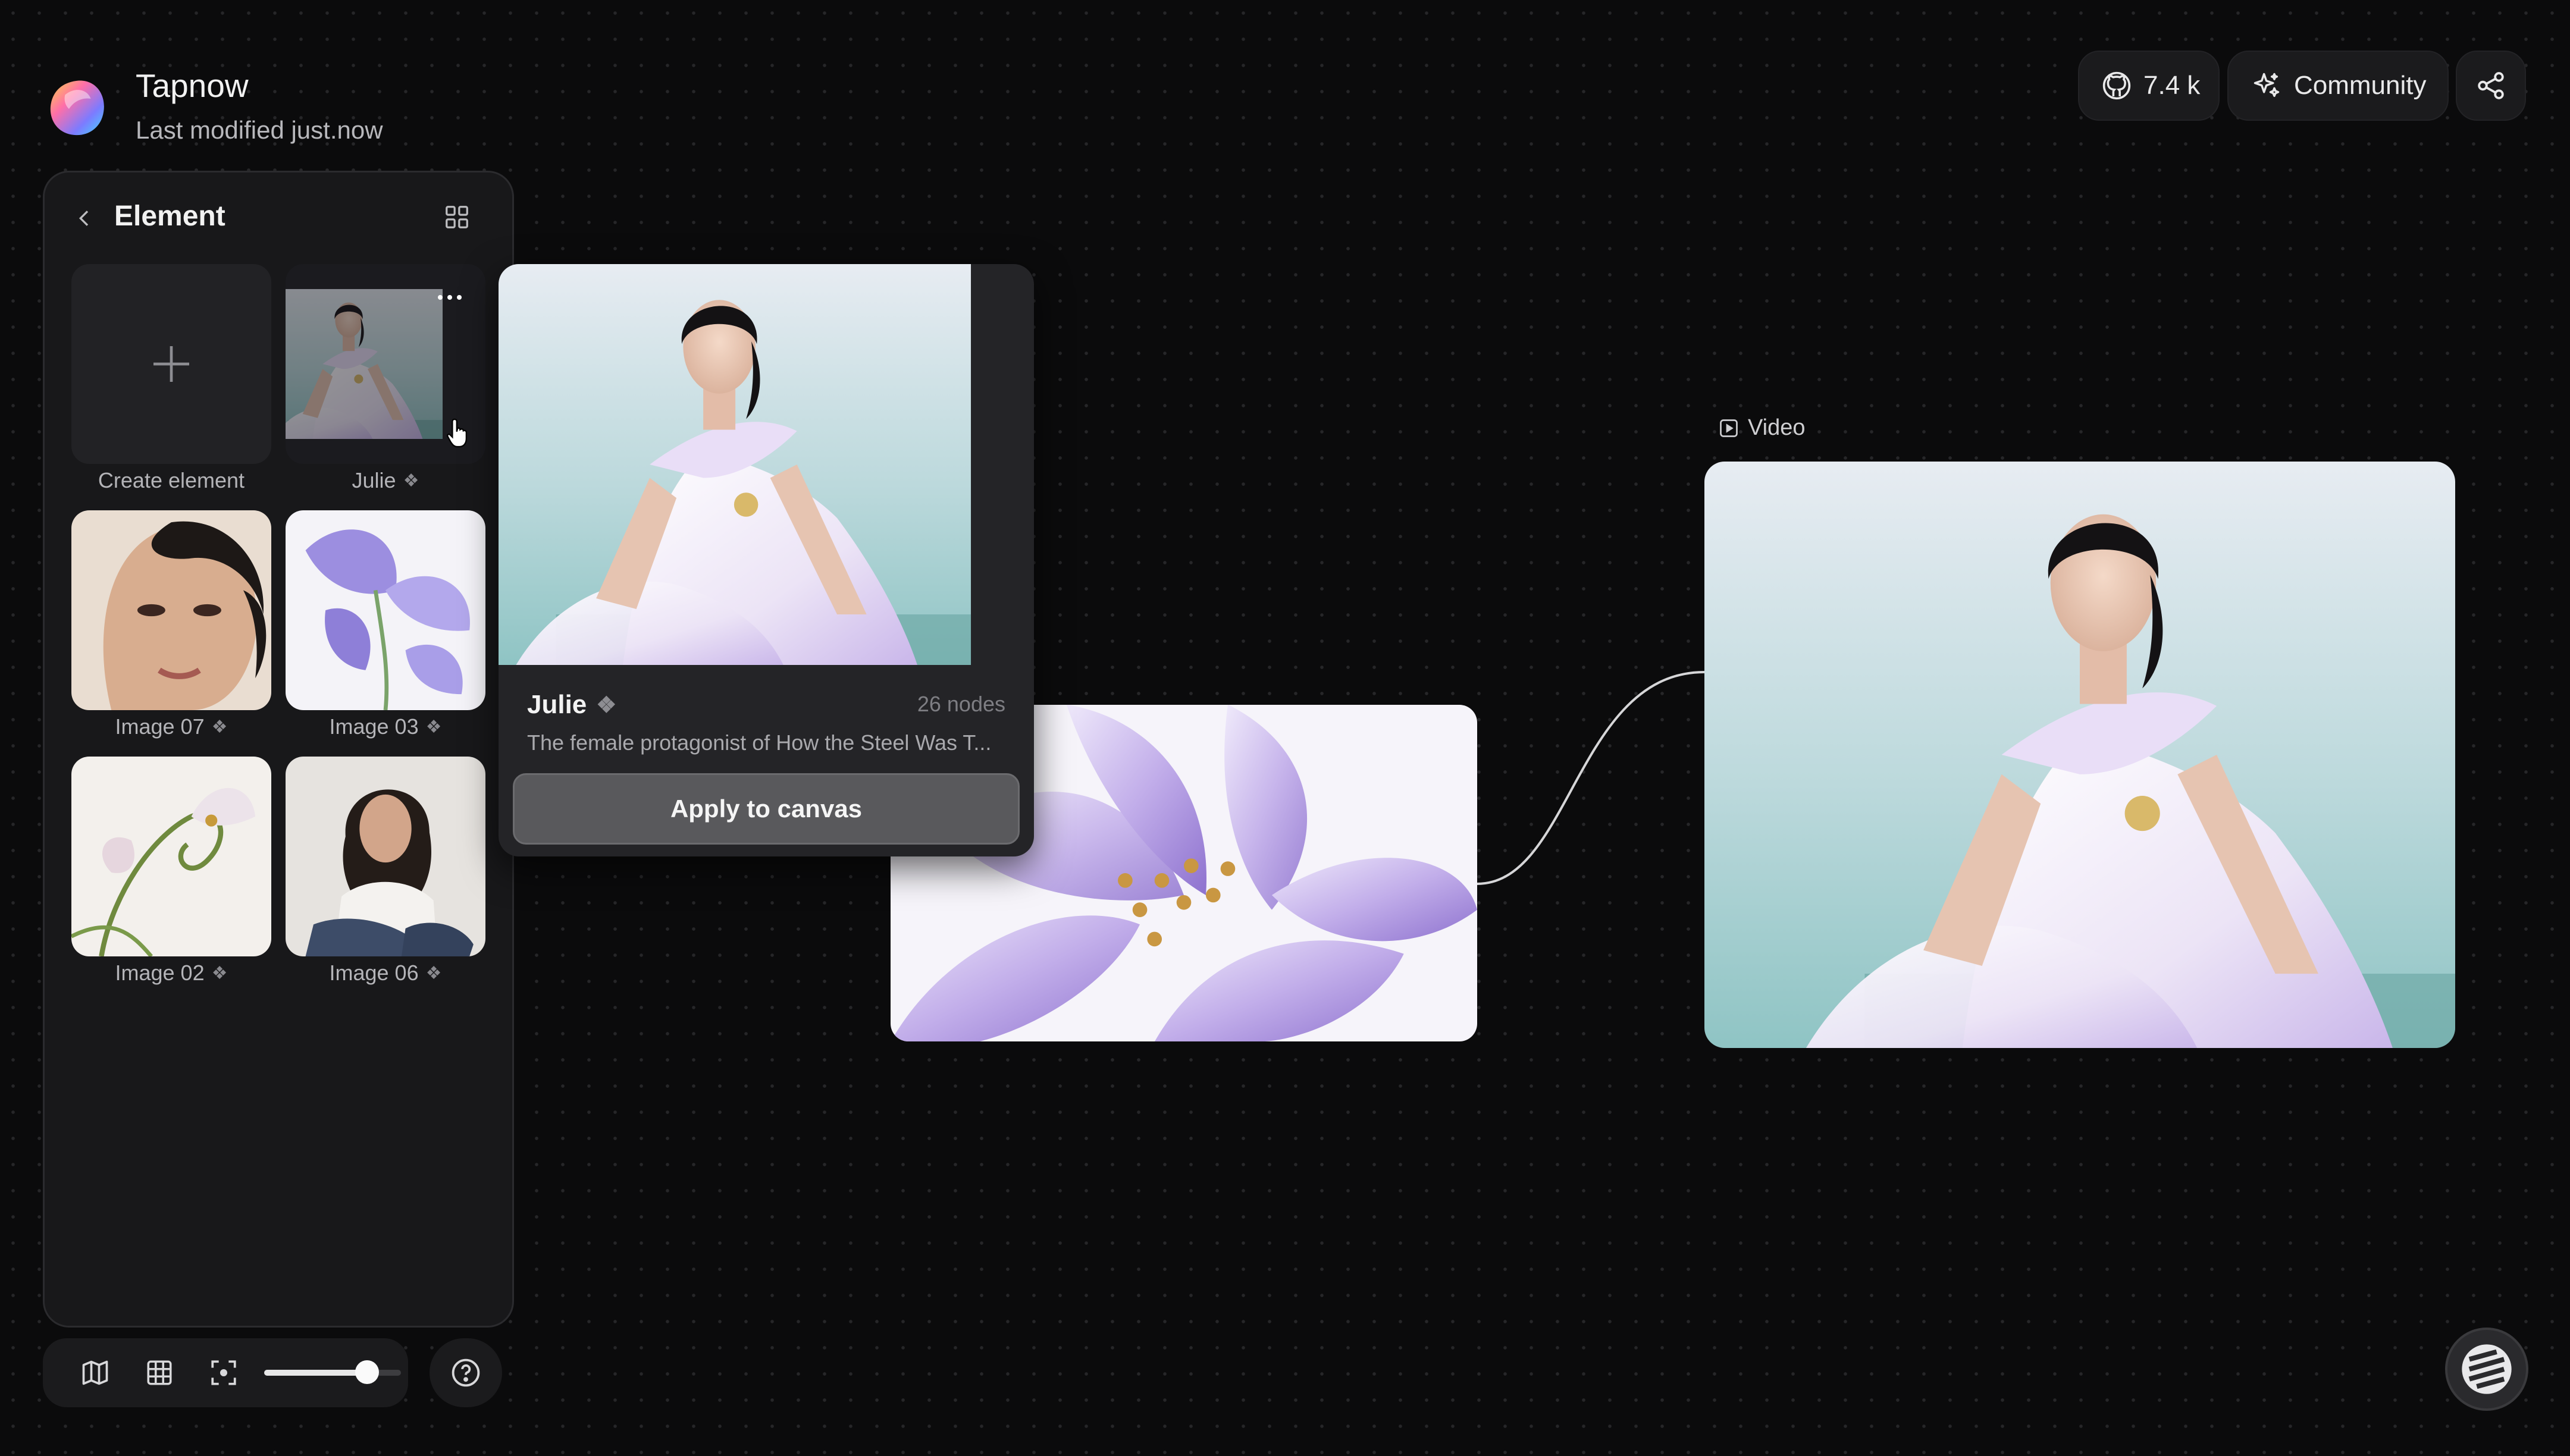 The height and width of the screenshot is (1456, 2570). What do you see at coordinates (572, 704) in the screenshot?
I see `popover-title: Julie ❖` at bounding box center [572, 704].